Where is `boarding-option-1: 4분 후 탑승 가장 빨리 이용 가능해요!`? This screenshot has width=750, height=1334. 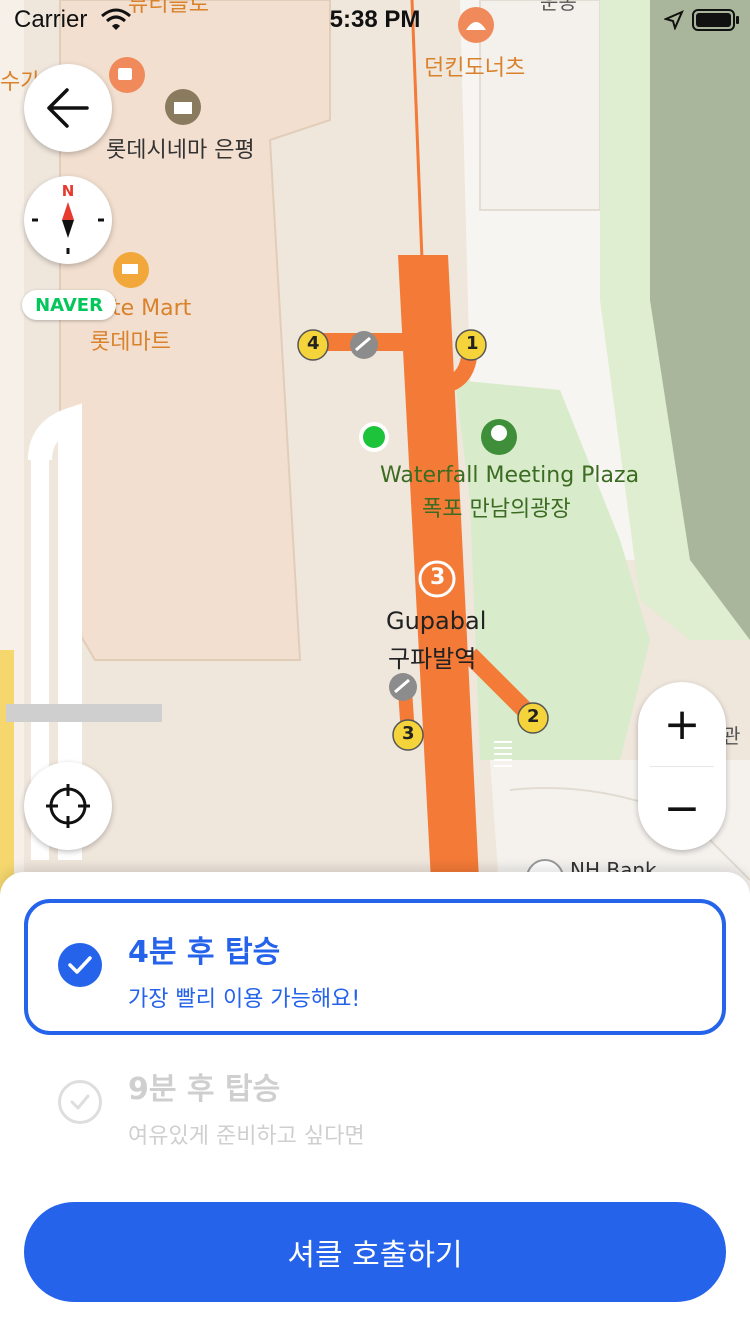
boarding-option-1: 4분 후 탑승 가장 빨리 이용 가능해요! is located at coordinates (375, 967).